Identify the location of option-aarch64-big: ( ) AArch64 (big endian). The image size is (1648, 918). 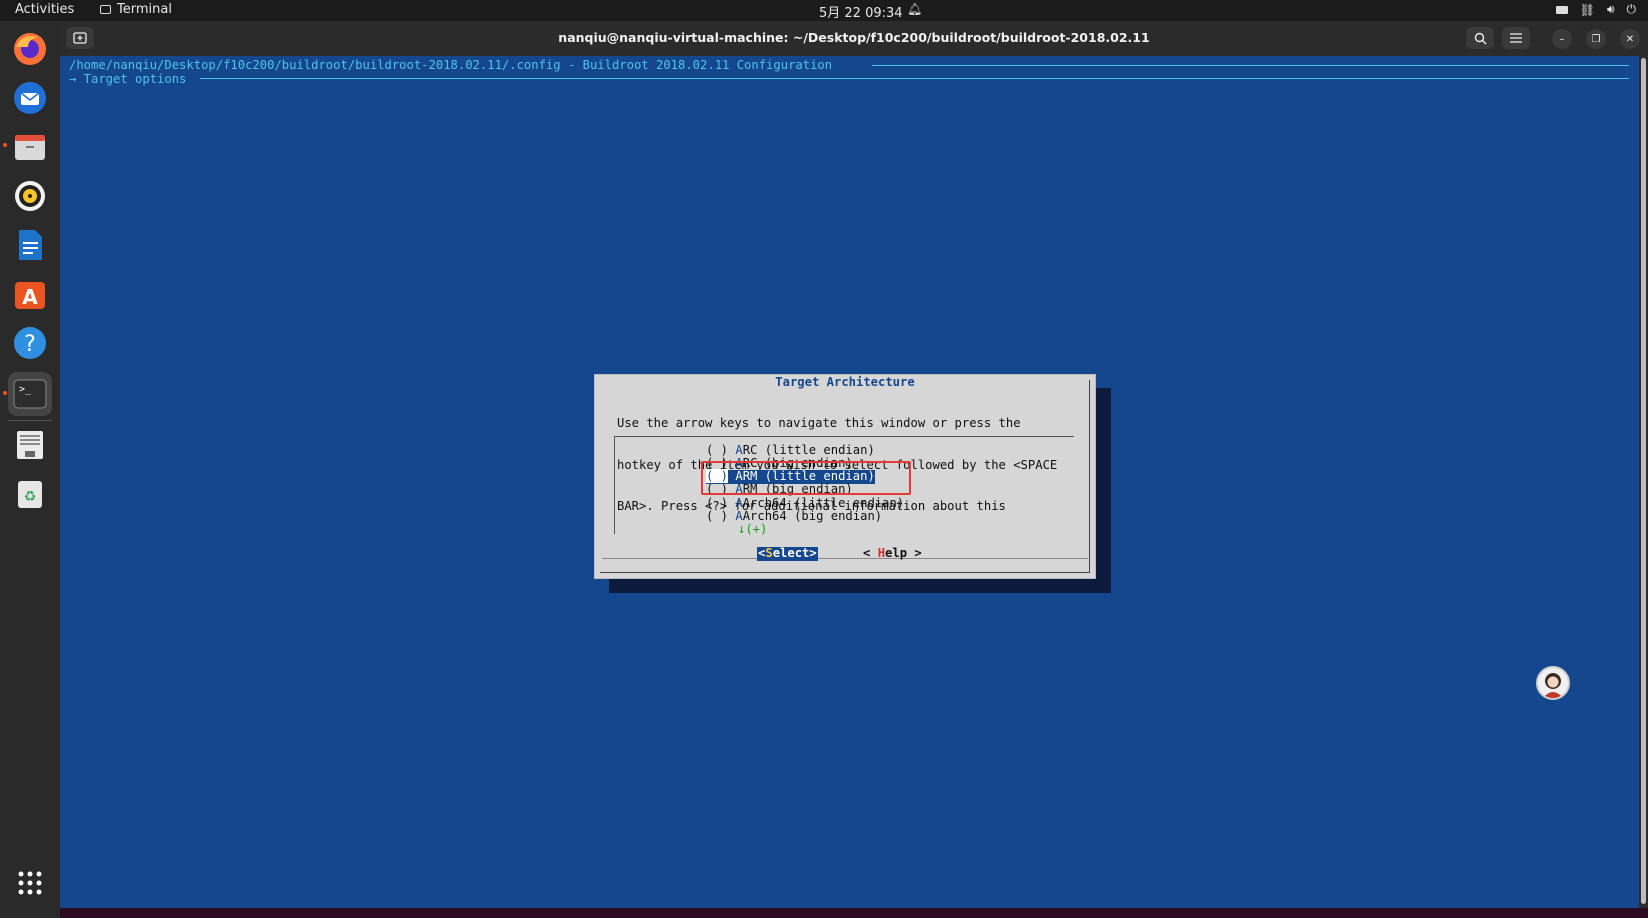
(794, 516).